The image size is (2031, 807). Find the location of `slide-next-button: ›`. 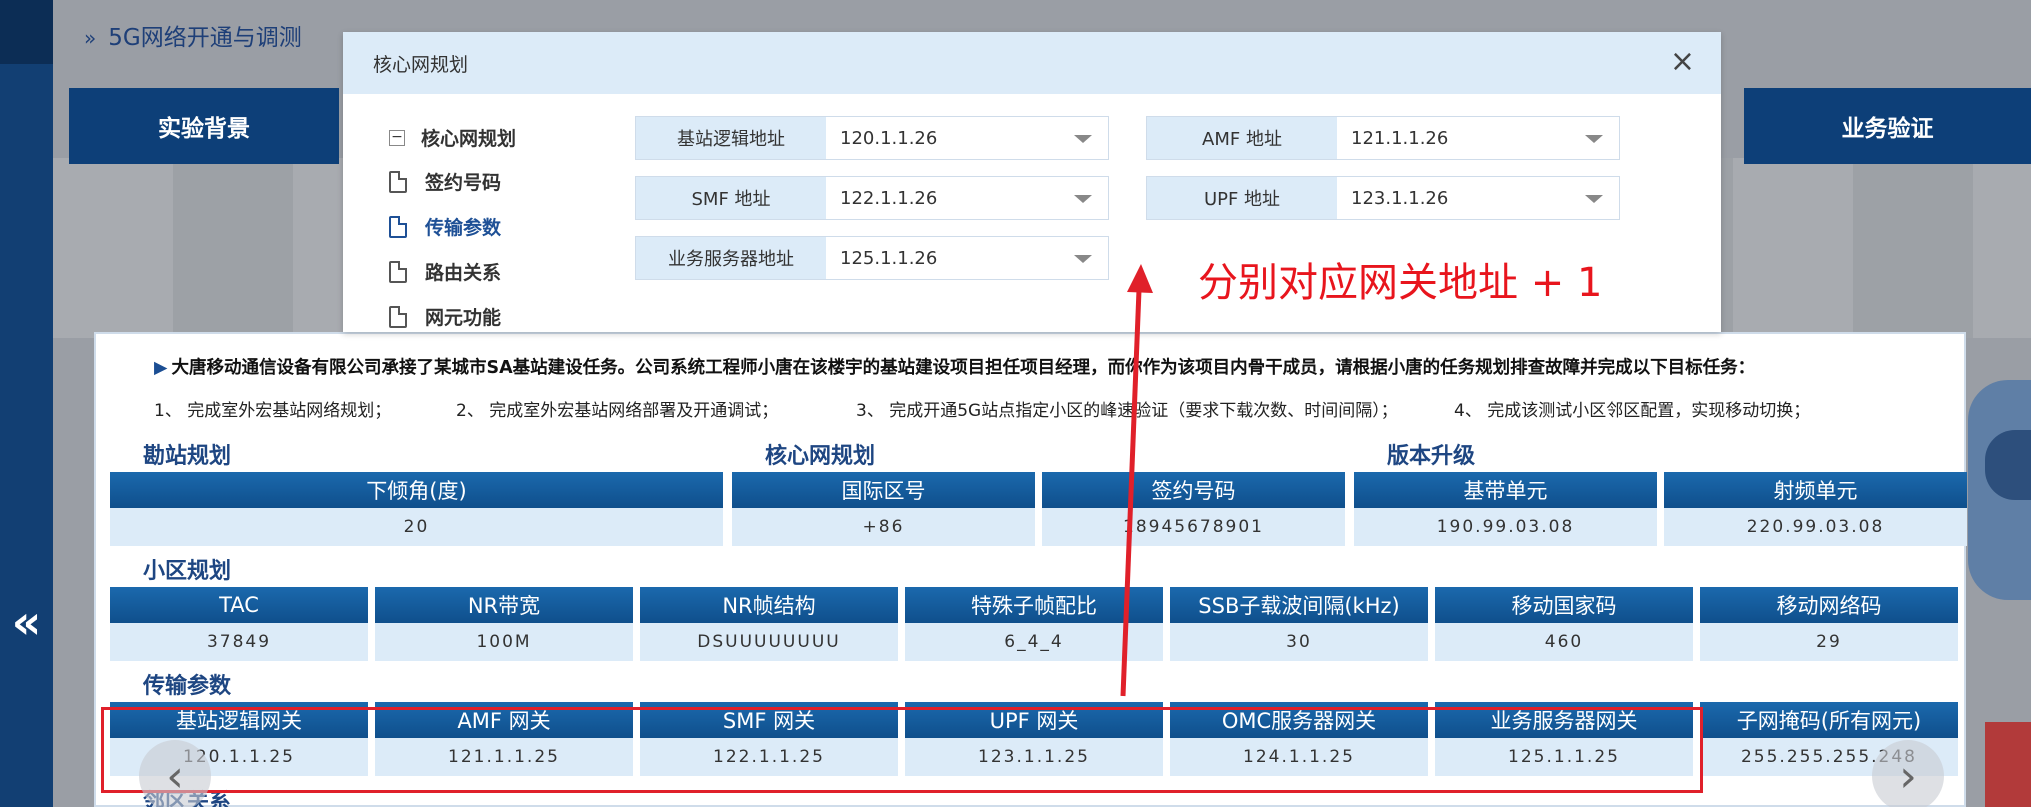

slide-next-button: › is located at coordinates (1908, 773).